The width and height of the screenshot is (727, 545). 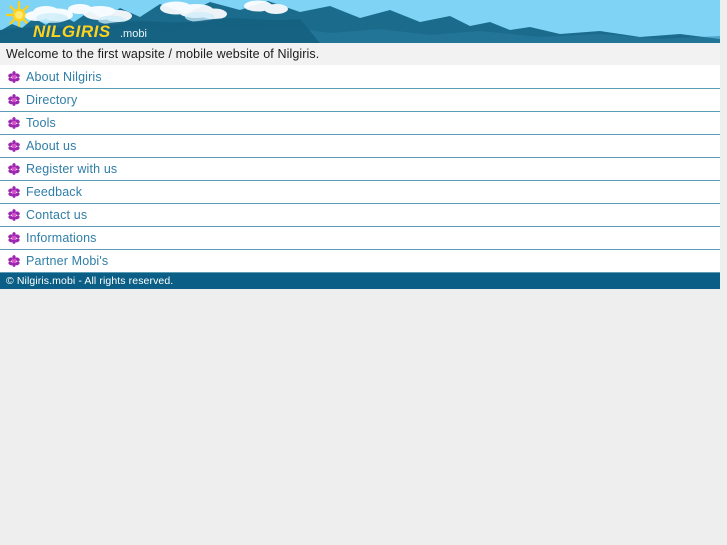 What do you see at coordinates (57, 215) in the screenshot?
I see `menu-item-label: Contact us` at bounding box center [57, 215].